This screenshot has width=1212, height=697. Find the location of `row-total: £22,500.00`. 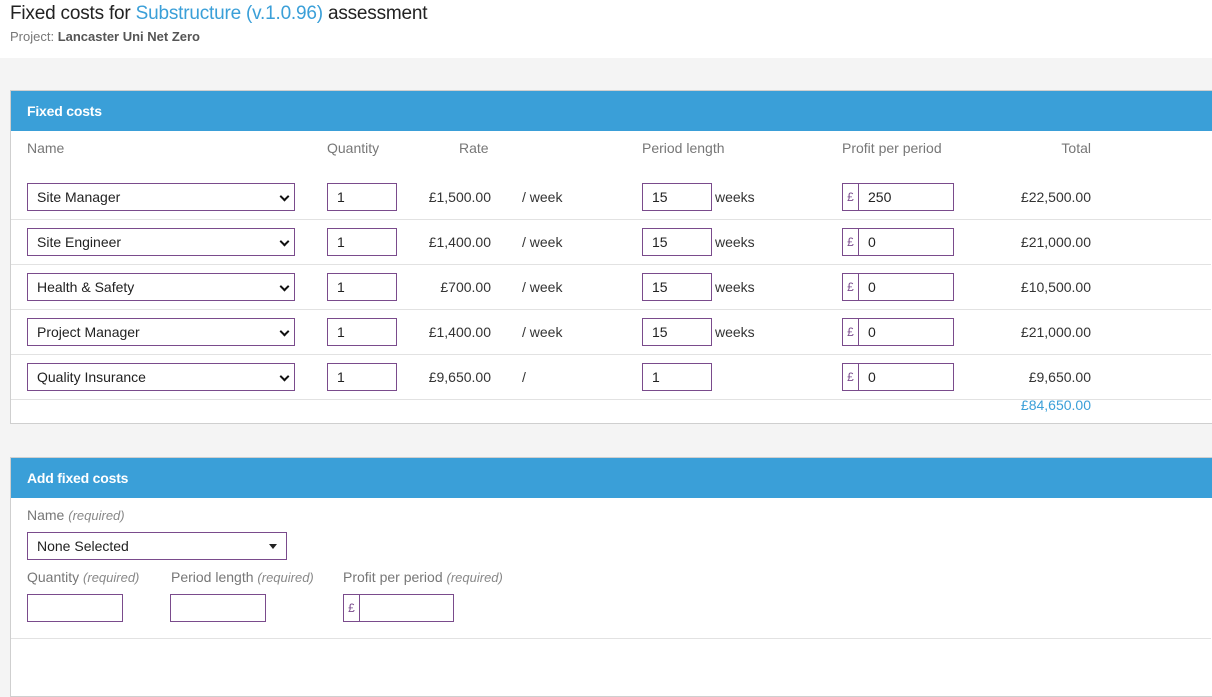

row-total: £22,500.00 is located at coordinates (1055, 197).